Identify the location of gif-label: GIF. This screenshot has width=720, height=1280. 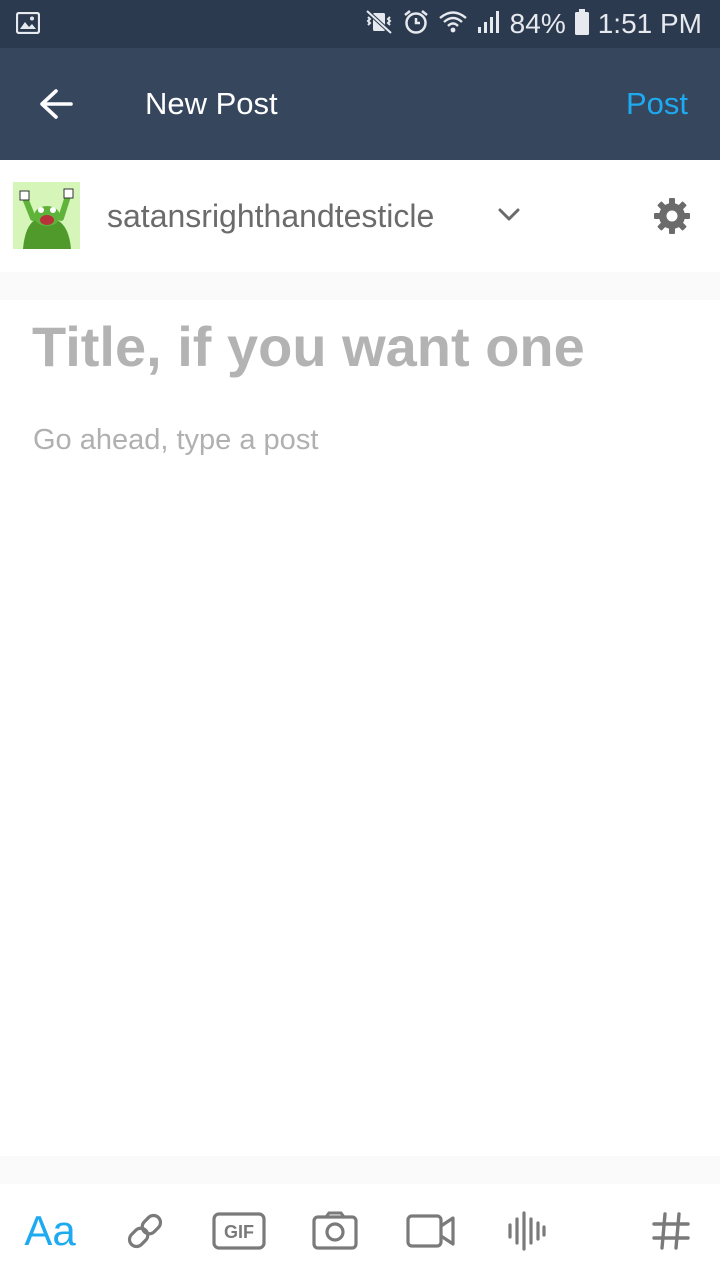
(239, 1232).